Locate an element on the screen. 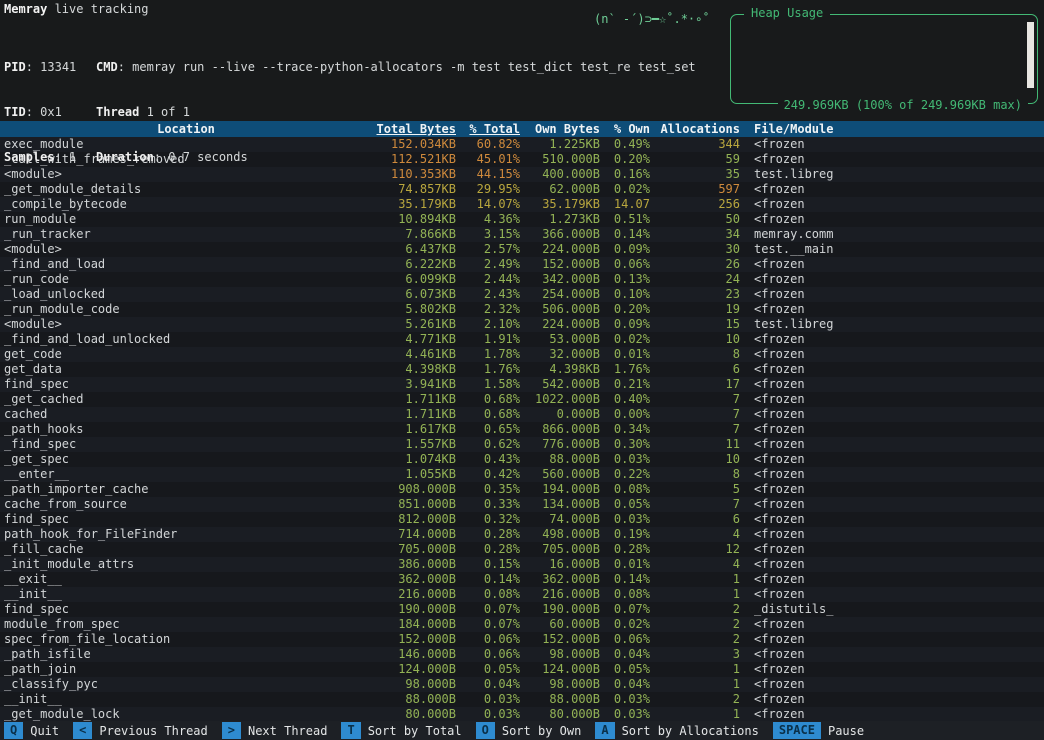 The width and height of the screenshot is (1044, 740). pct-total-cell: 2.43% is located at coordinates (501, 294).